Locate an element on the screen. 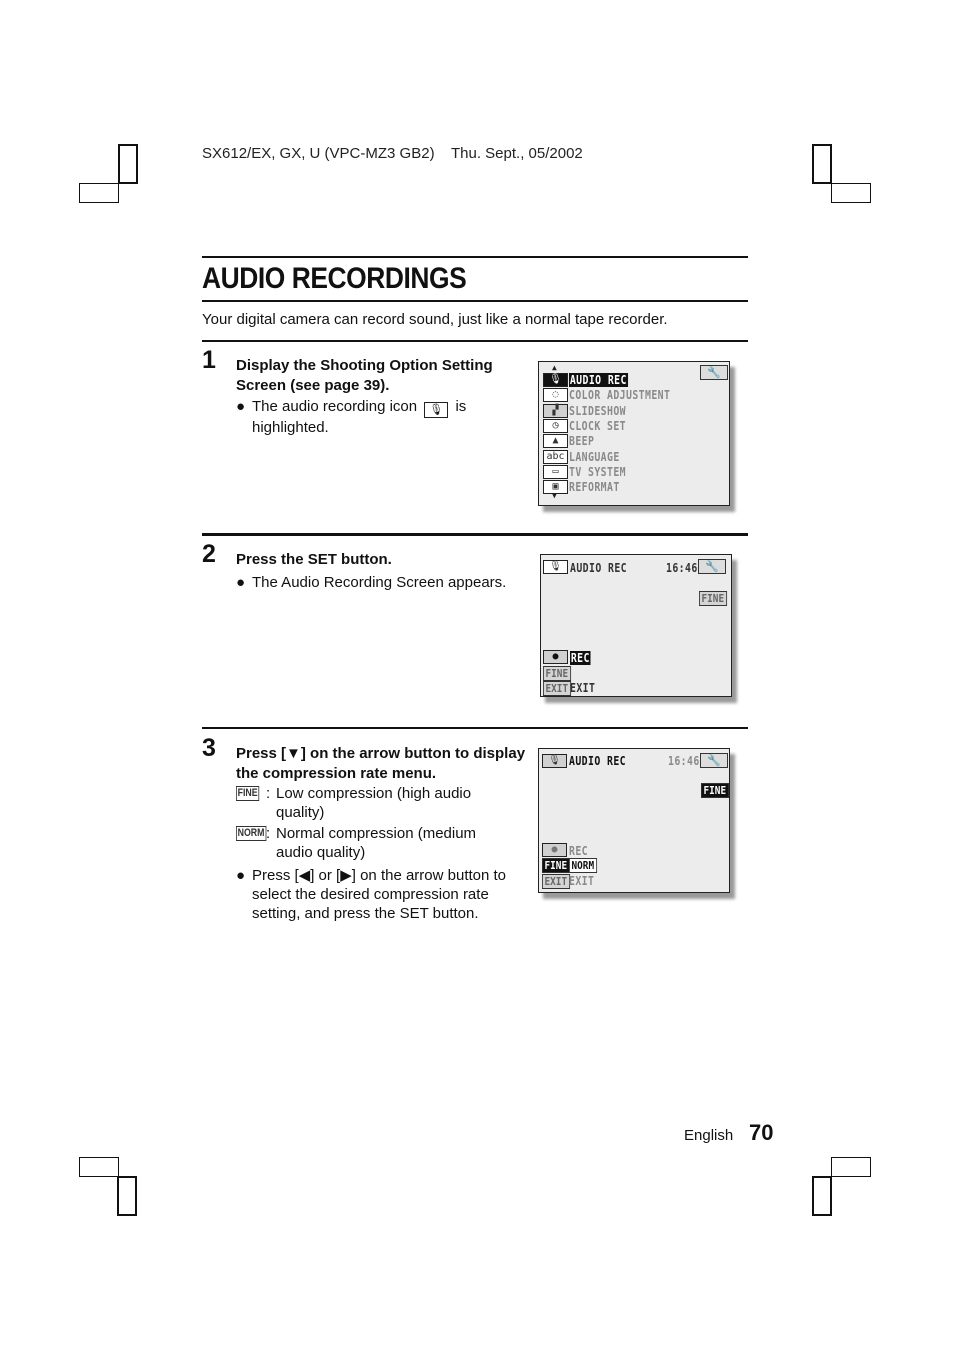  menu-item-slideshow: SLIDESHOW is located at coordinates (597, 411).